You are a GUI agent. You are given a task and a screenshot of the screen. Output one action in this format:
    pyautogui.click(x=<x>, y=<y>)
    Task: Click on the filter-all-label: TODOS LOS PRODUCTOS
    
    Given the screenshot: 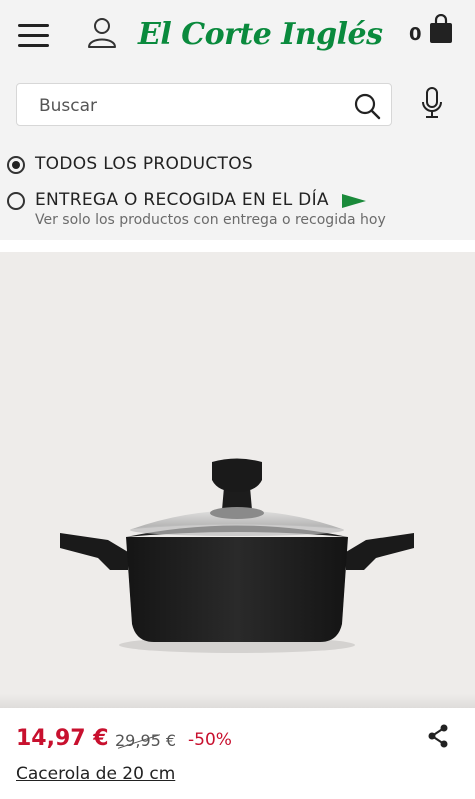 What is the action you would take?
    pyautogui.click(x=144, y=164)
    